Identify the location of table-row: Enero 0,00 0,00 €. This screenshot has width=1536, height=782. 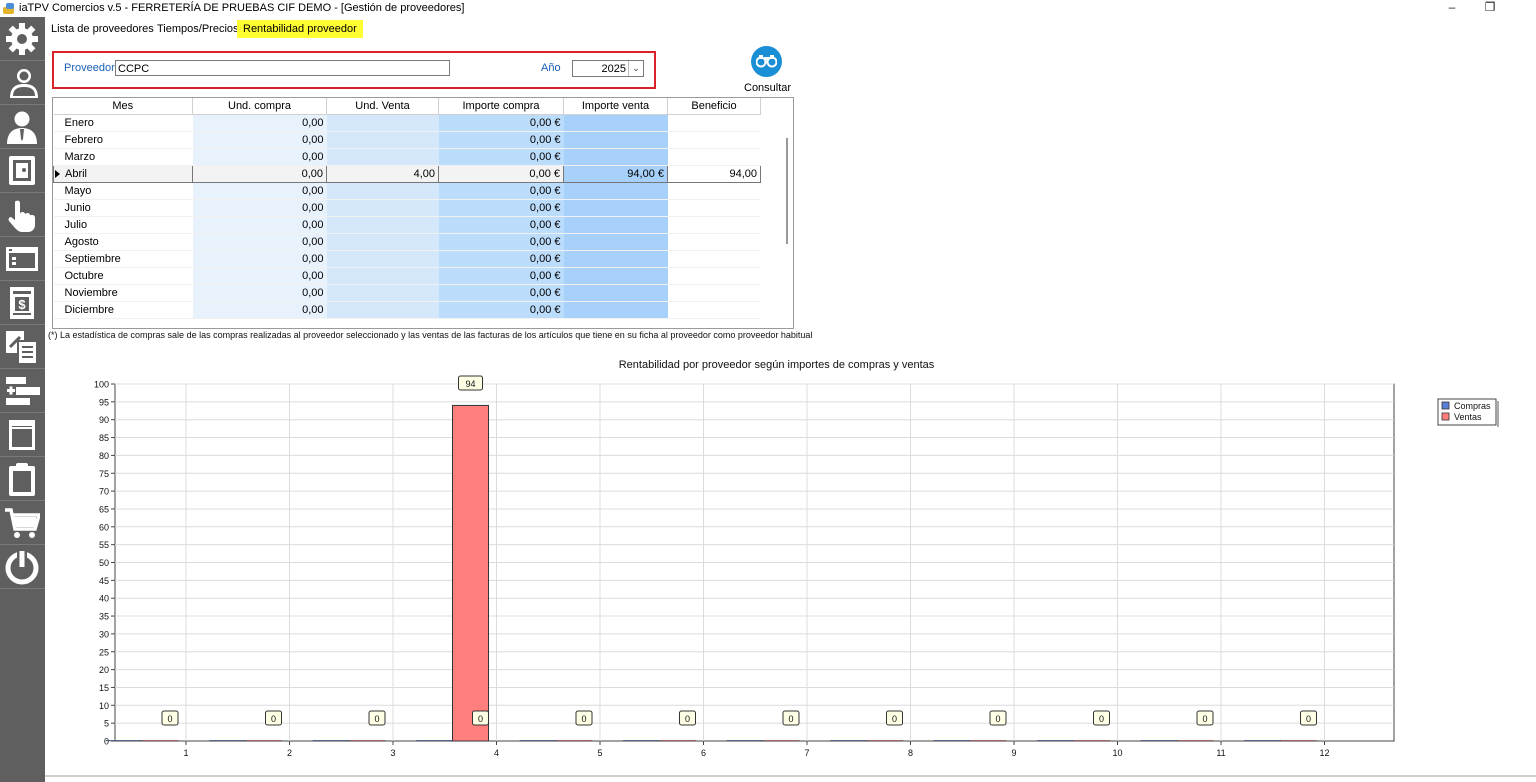
(407, 123).